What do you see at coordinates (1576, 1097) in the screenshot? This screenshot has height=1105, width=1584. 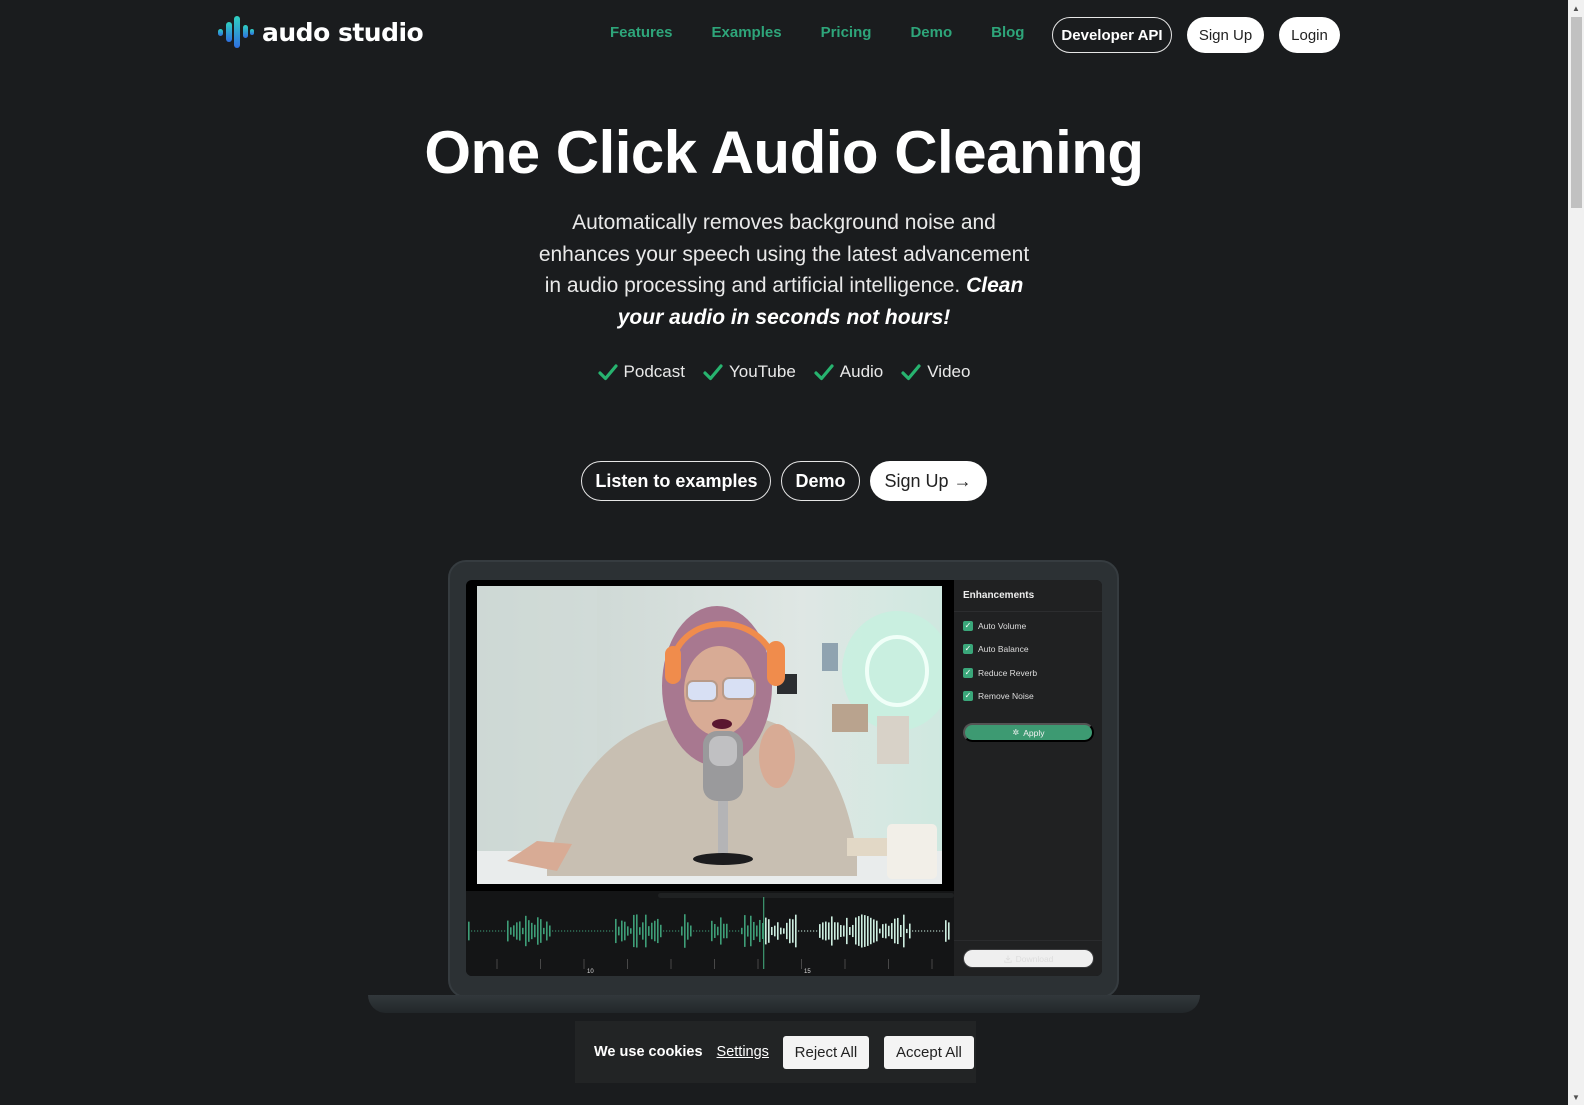 I see `scroll-down-arrow-icon: ▼` at bounding box center [1576, 1097].